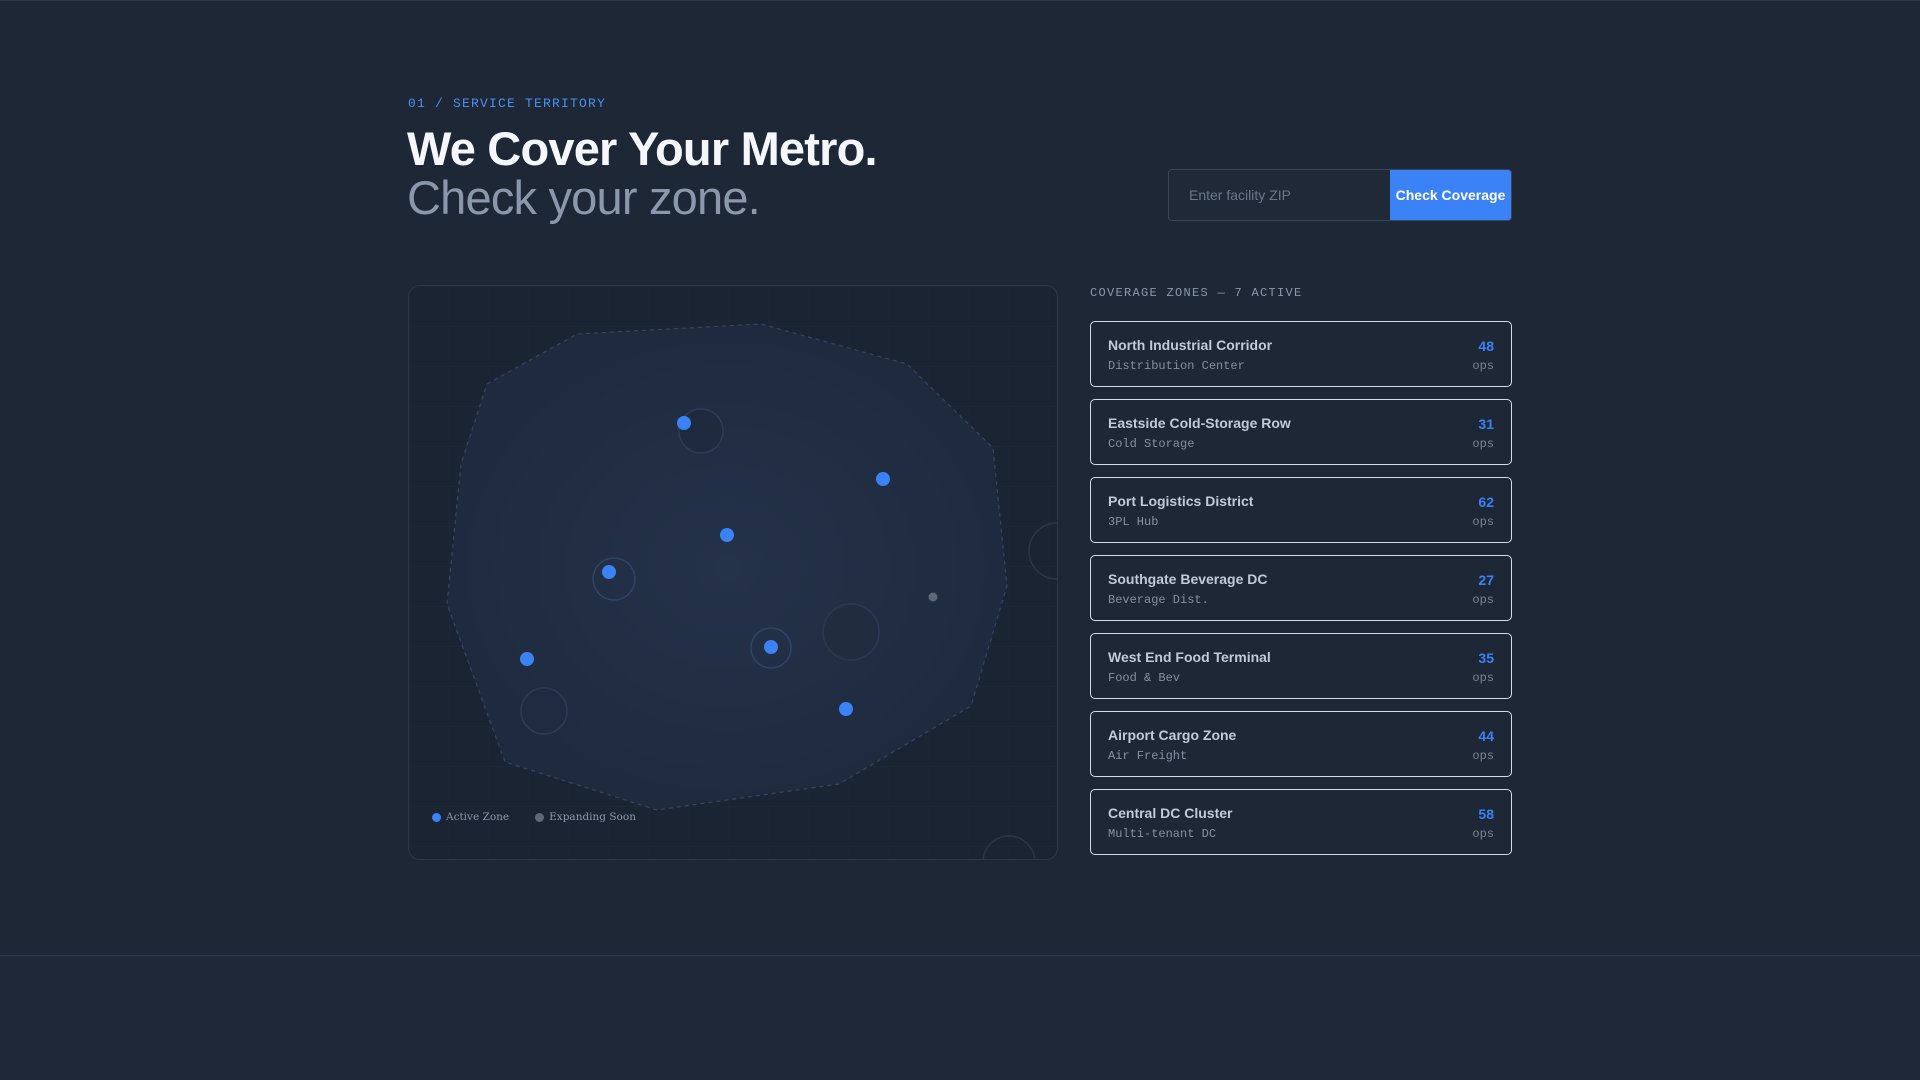 This screenshot has width=1920, height=1080. Describe the element at coordinates (1188, 579) in the screenshot. I see `zone-name: Southgate Beverage DC` at that location.